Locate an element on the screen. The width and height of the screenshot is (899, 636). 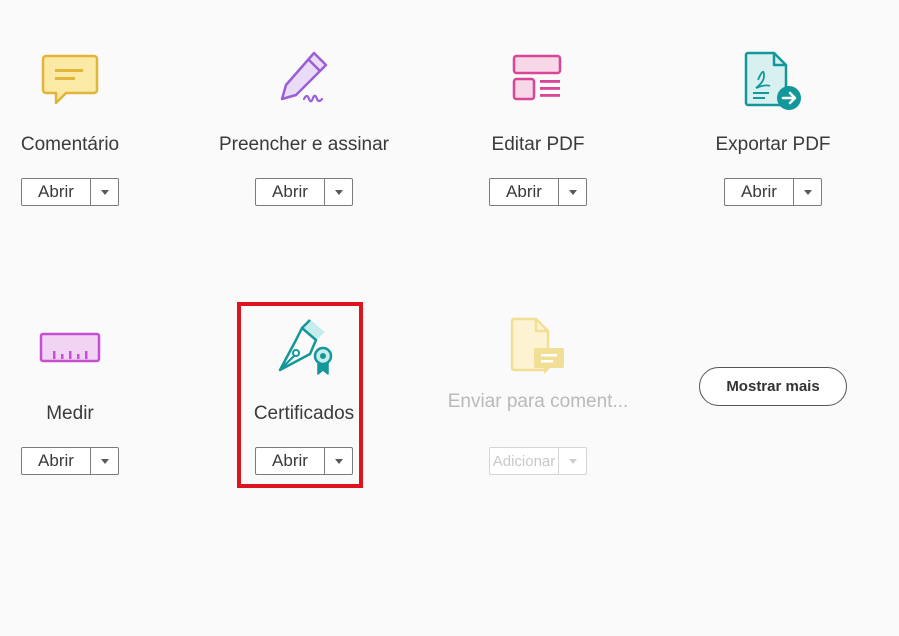
tool-label: Exportar PDF is located at coordinates (773, 144).